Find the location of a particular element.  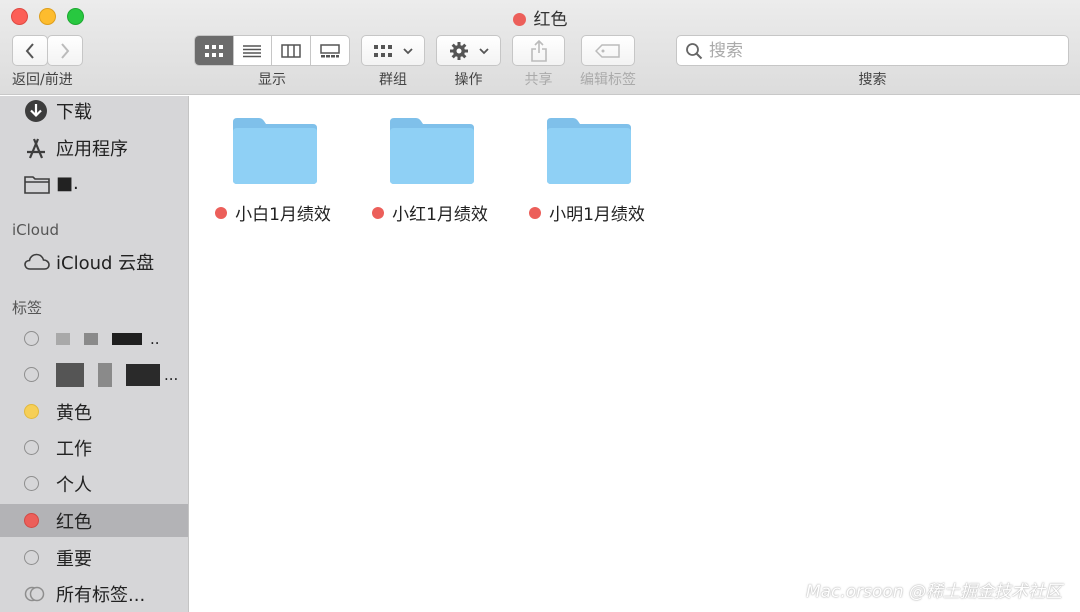

back-button is located at coordinates (30, 50).